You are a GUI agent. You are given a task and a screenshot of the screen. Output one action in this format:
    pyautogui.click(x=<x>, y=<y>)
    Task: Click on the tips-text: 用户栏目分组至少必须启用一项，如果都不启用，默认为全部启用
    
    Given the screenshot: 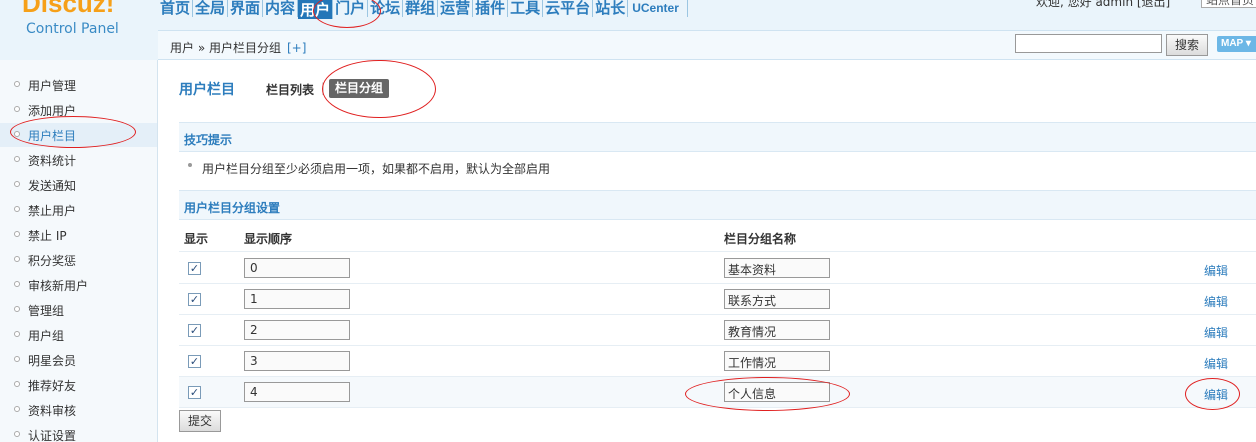 What is the action you would take?
    pyautogui.click(x=376, y=169)
    